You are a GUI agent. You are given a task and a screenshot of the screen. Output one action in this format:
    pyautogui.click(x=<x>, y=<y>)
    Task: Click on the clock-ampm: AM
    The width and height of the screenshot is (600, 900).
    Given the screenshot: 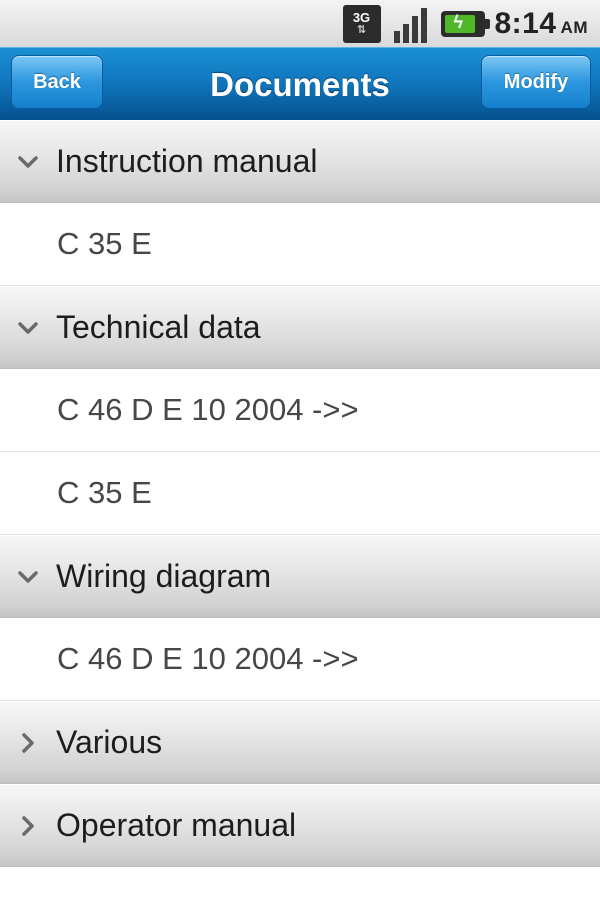 What is the action you would take?
    pyautogui.click(x=574, y=27)
    